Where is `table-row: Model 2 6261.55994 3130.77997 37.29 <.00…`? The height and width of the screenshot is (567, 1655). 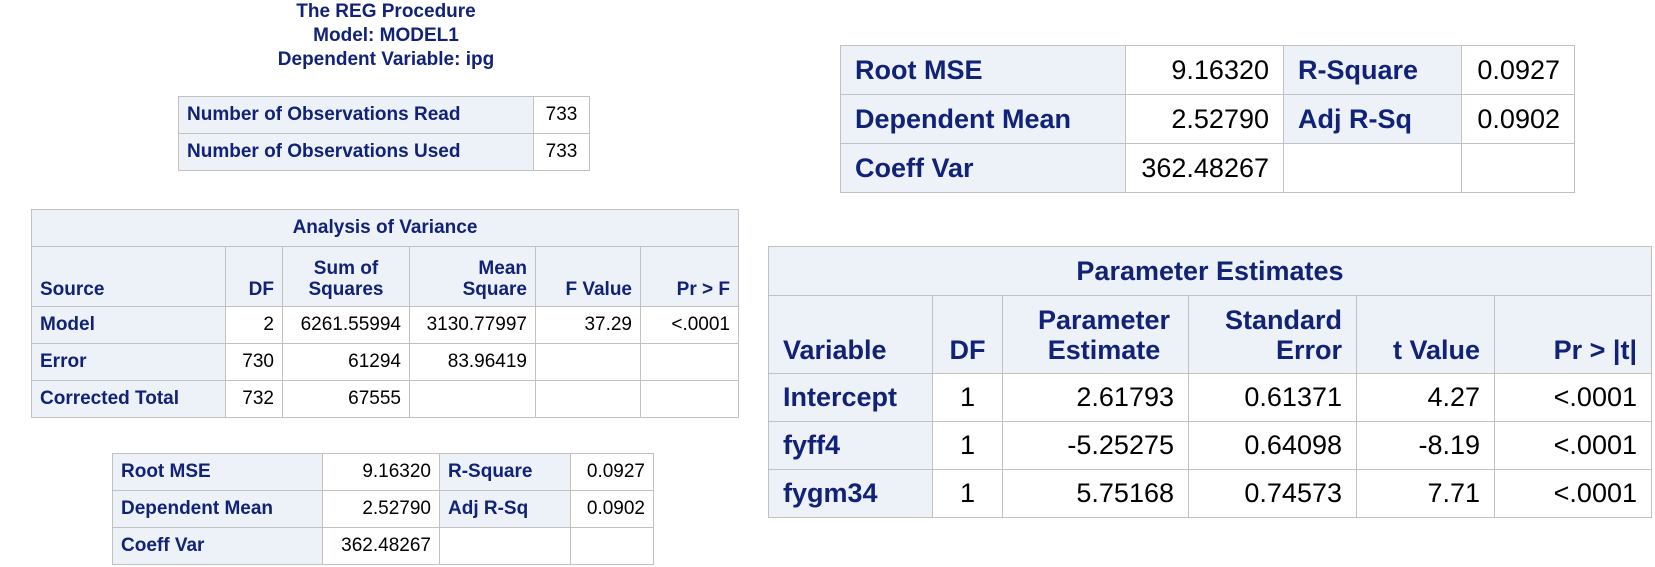 table-row: Model 2 6261.55994 3130.77997 37.29 <.00… is located at coordinates (385, 325).